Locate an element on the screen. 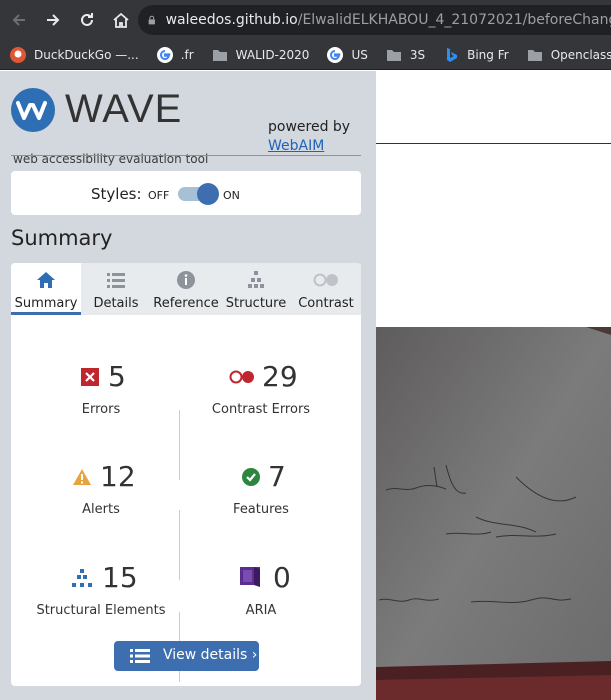 This screenshot has height=700, width=611. view-details-button: View details › is located at coordinates (186, 656).